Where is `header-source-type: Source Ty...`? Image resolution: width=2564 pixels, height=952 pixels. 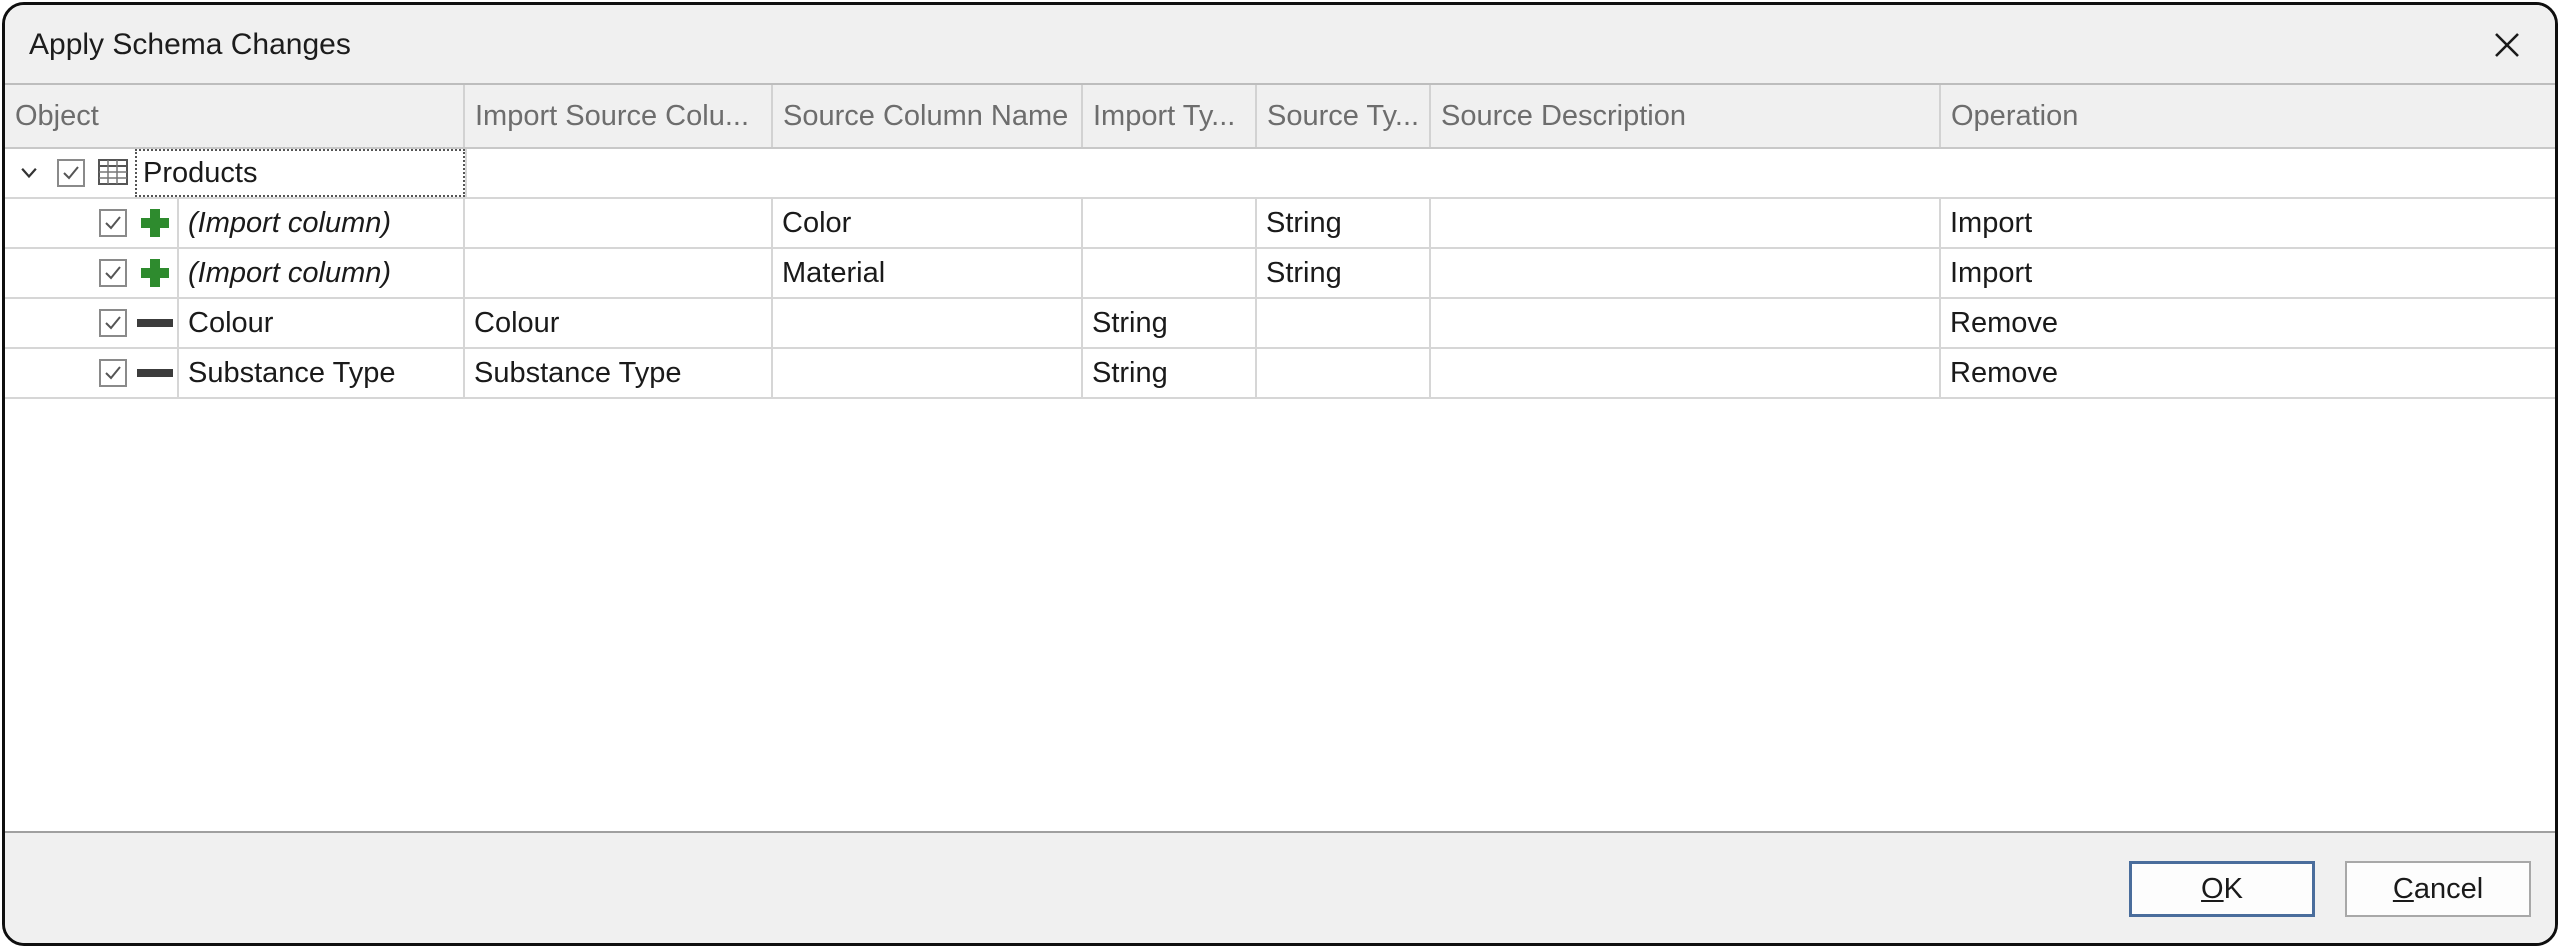 header-source-type: Source Ty... is located at coordinates (1344, 116).